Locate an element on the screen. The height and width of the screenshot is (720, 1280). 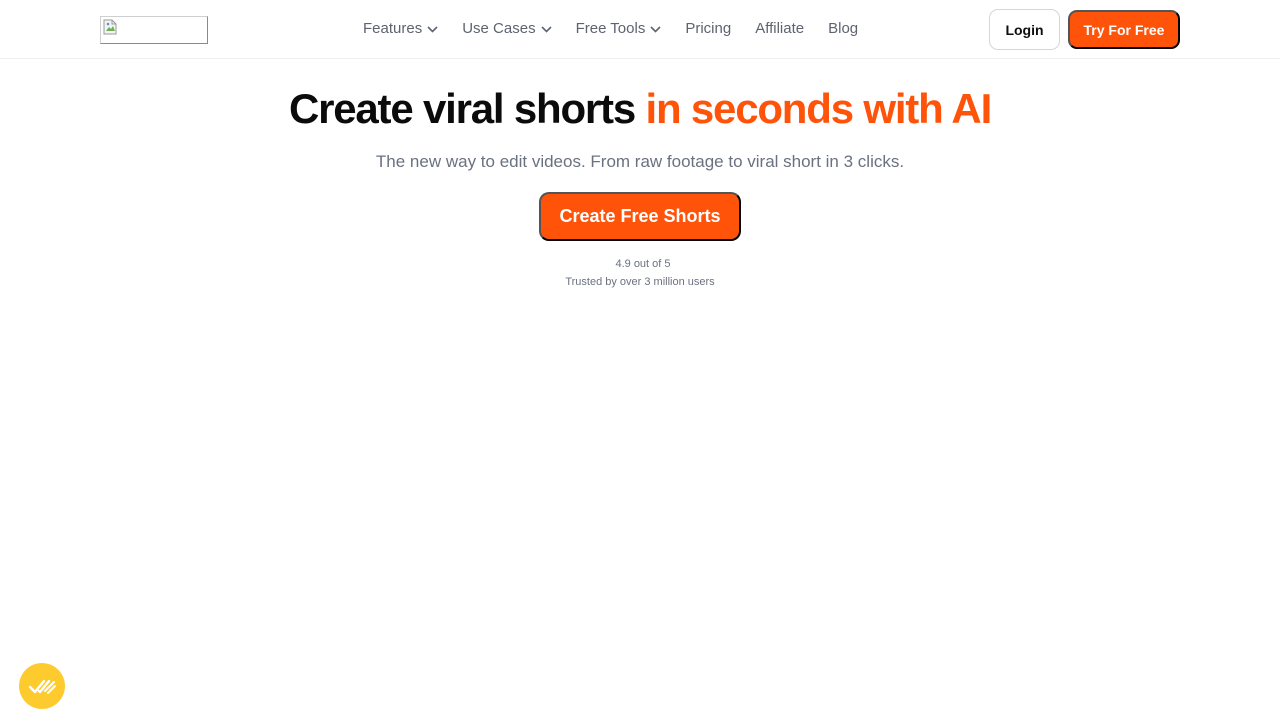
nav-features-label: Features is located at coordinates (393, 28).